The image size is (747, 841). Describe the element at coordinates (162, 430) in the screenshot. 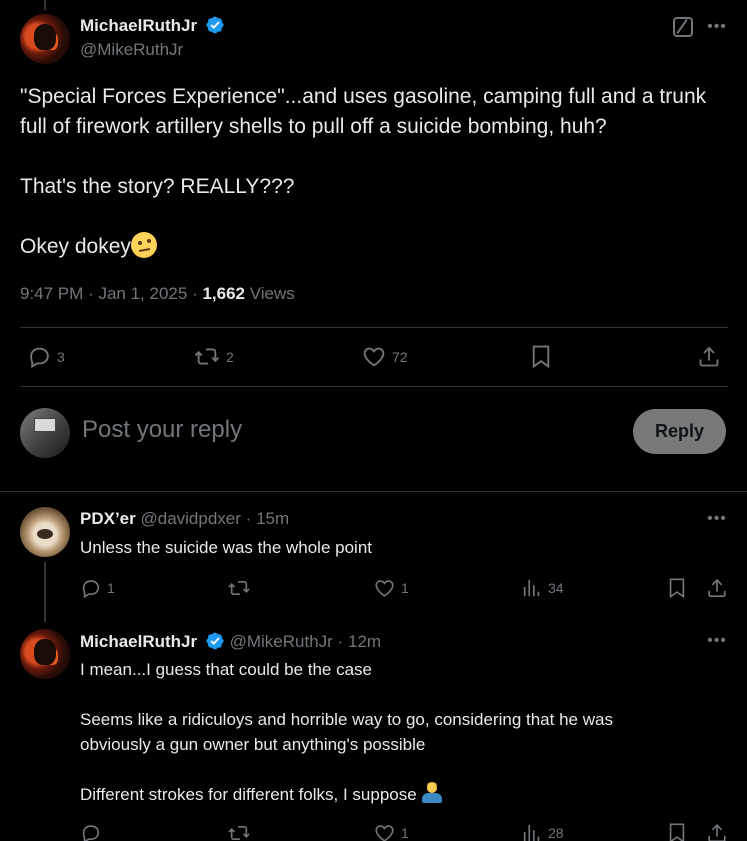

I see `reply-input: Post your reply` at that location.